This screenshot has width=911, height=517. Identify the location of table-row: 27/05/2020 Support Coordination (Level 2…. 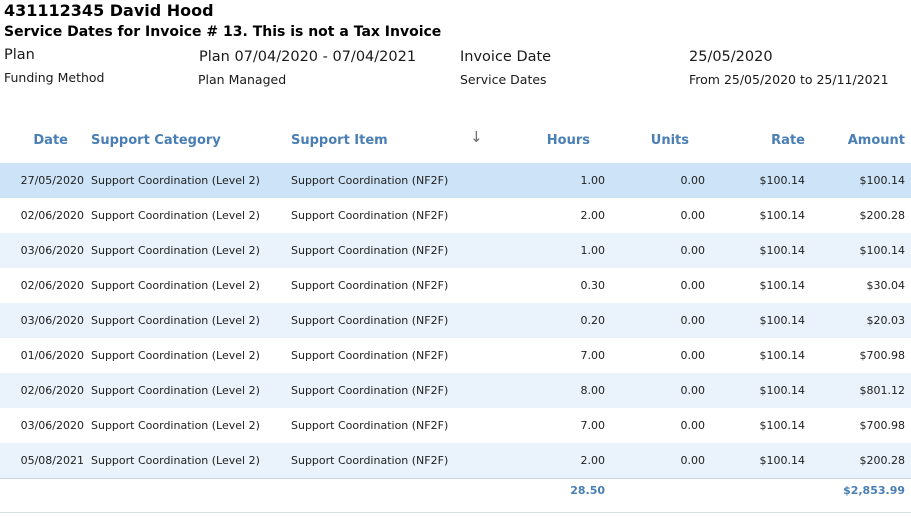
(455, 180).